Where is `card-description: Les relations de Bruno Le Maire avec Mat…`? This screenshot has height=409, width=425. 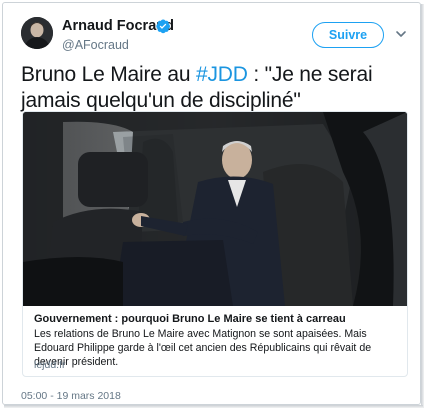
card-description: Les relations de Bruno Le Maire avec Mat… is located at coordinates (203, 348).